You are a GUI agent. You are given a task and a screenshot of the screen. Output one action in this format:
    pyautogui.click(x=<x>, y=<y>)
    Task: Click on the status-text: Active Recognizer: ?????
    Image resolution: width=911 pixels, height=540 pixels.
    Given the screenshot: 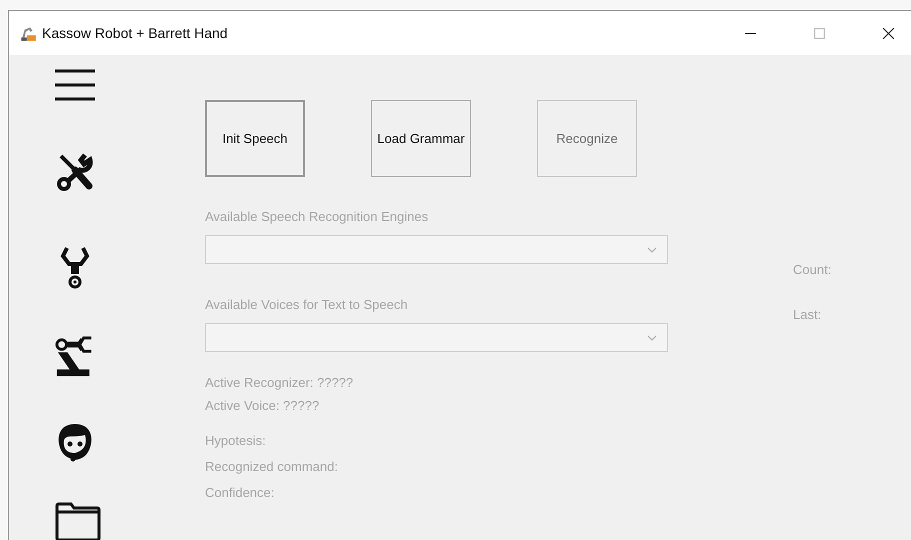 What is the action you would take?
    pyautogui.click(x=279, y=382)
    